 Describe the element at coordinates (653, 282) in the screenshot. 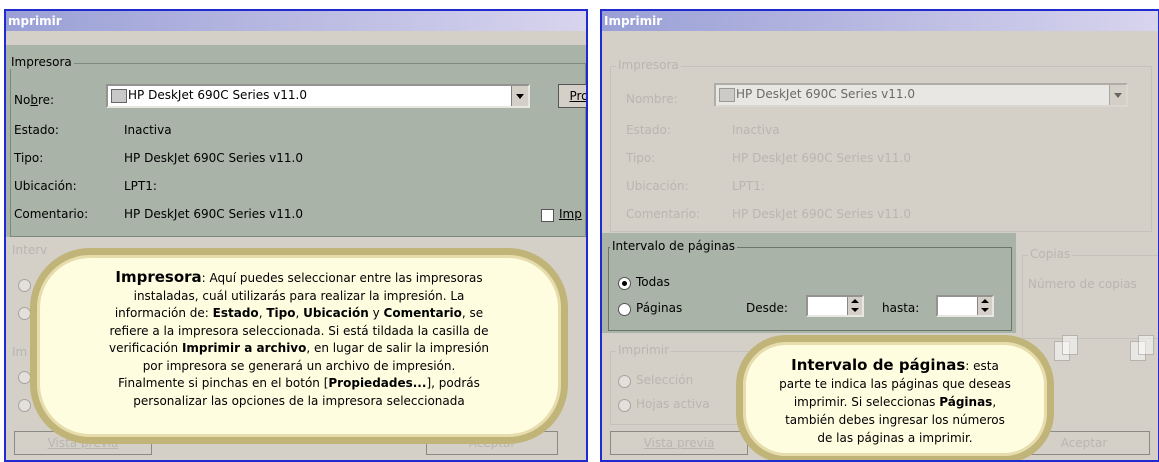

I see `all-pages-label: Todas` at that location.